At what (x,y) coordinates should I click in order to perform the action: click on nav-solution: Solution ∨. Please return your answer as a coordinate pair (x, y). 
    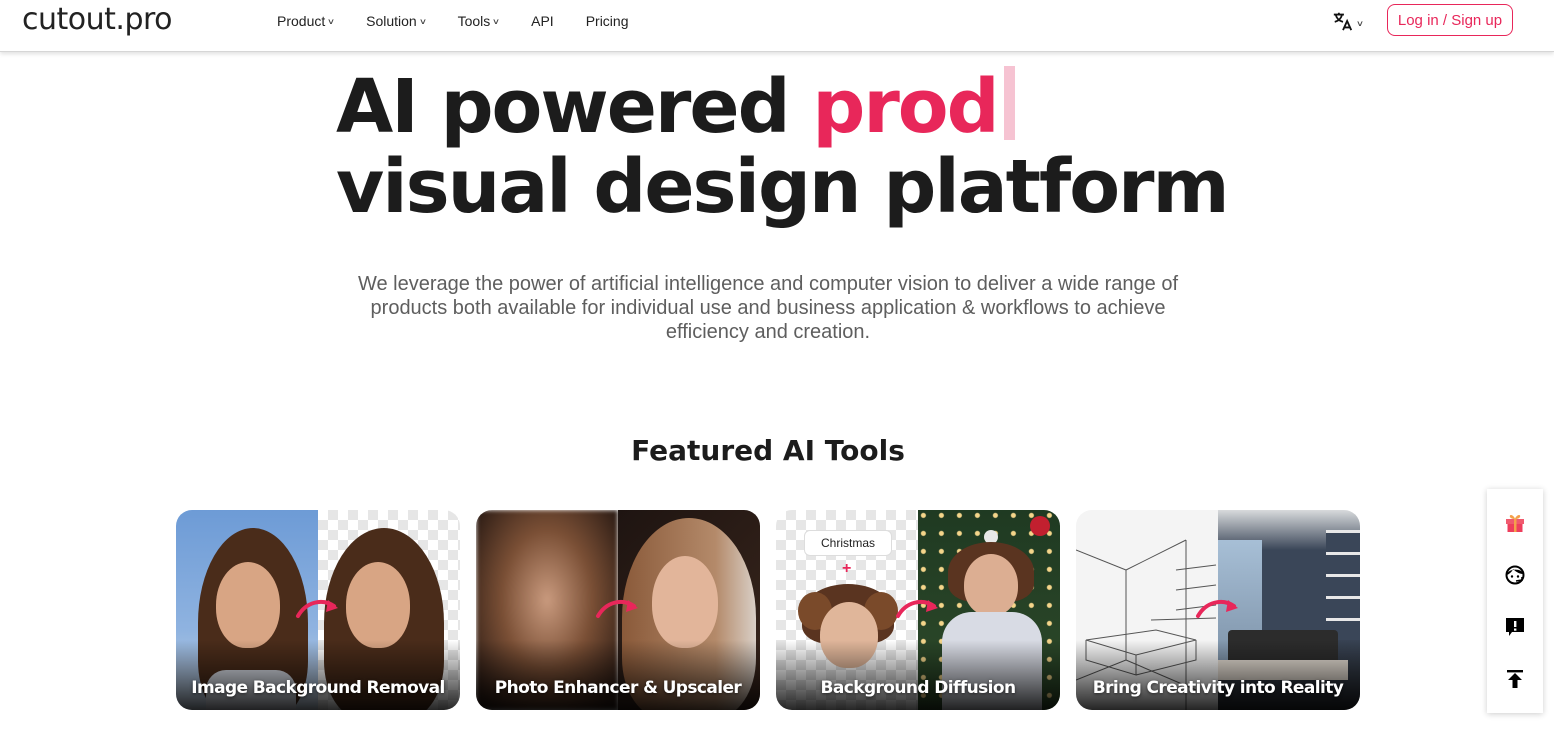
    Looking at the image, I should click on (396, 21).